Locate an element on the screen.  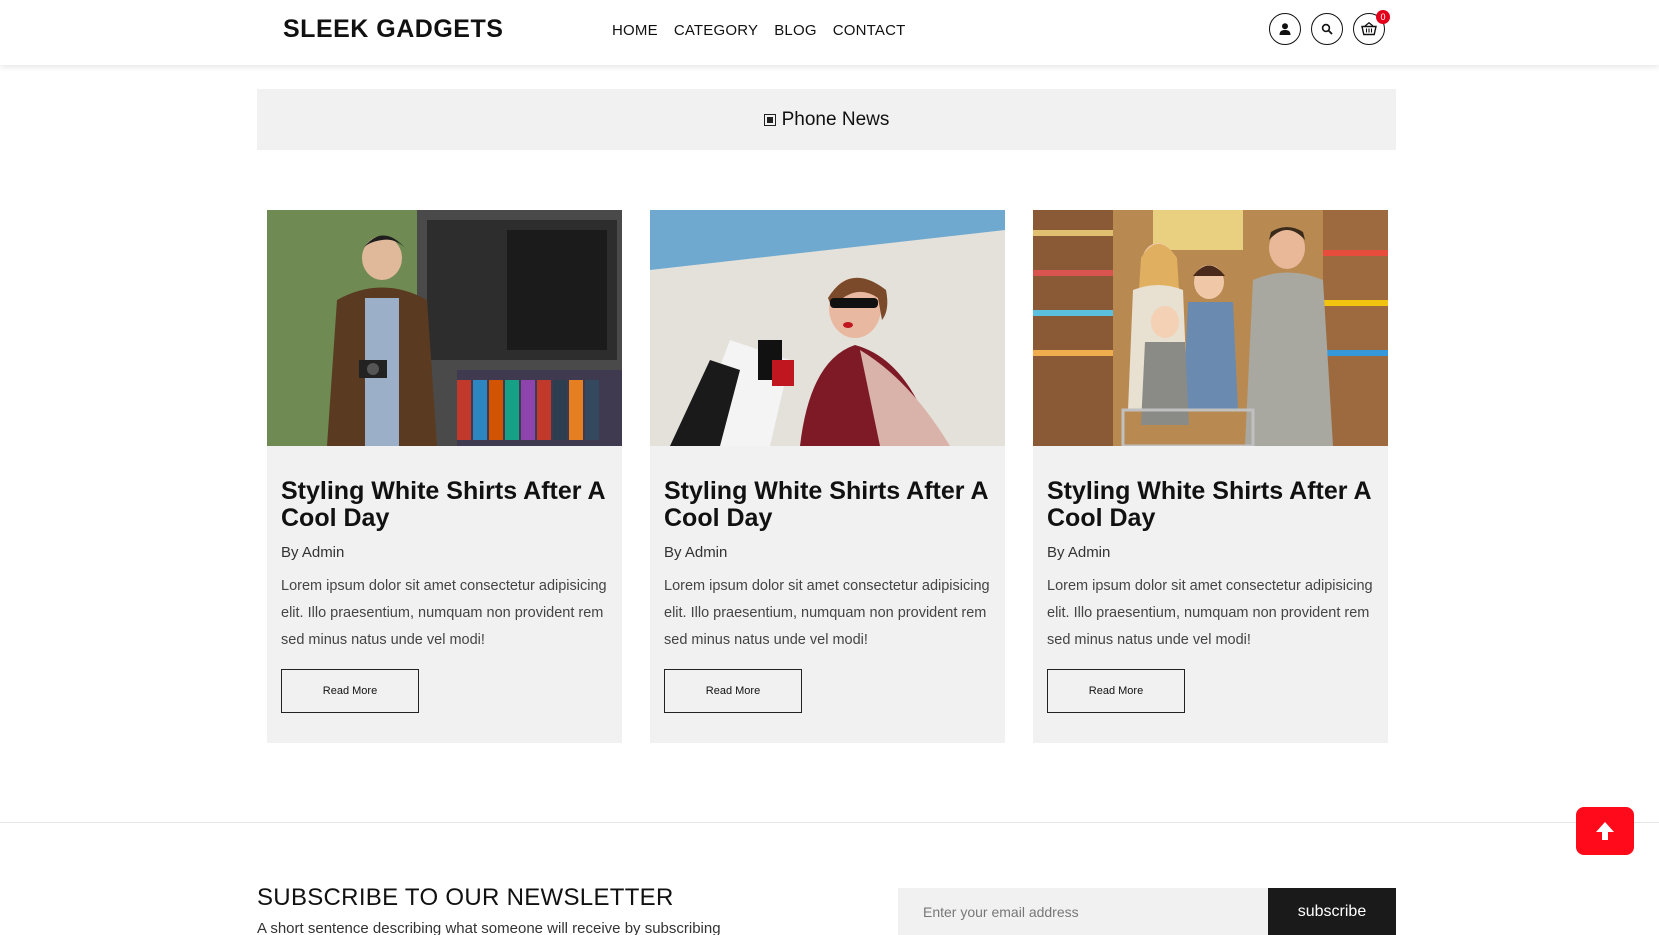
arrow-up-icon is located at coordinates (1605, 831).